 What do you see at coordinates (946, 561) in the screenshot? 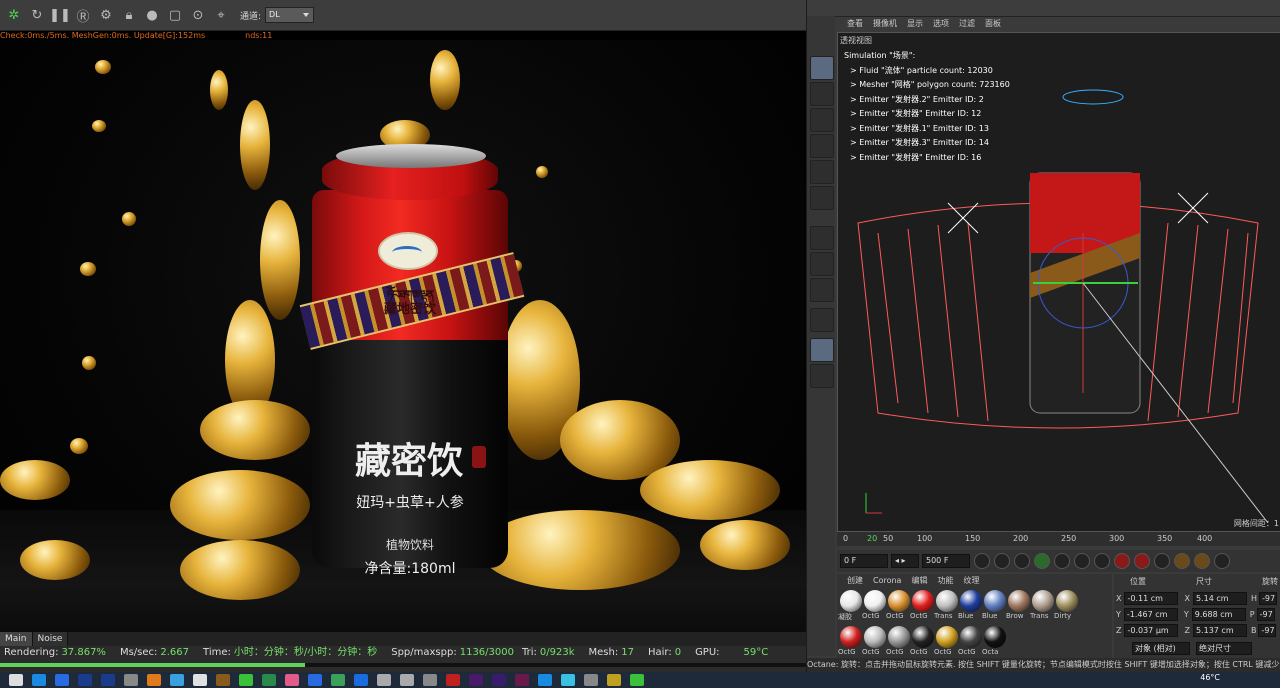
I see `end-frame-field: 500 F` at bounding box center [946, 561].